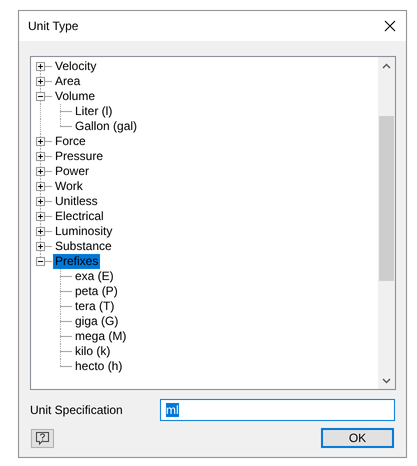 The image size is (417, 466). What do you see at coordinates (75, 96) in the screenshot?
I see `tree-item: Volume` at bounding box center [75, 96].